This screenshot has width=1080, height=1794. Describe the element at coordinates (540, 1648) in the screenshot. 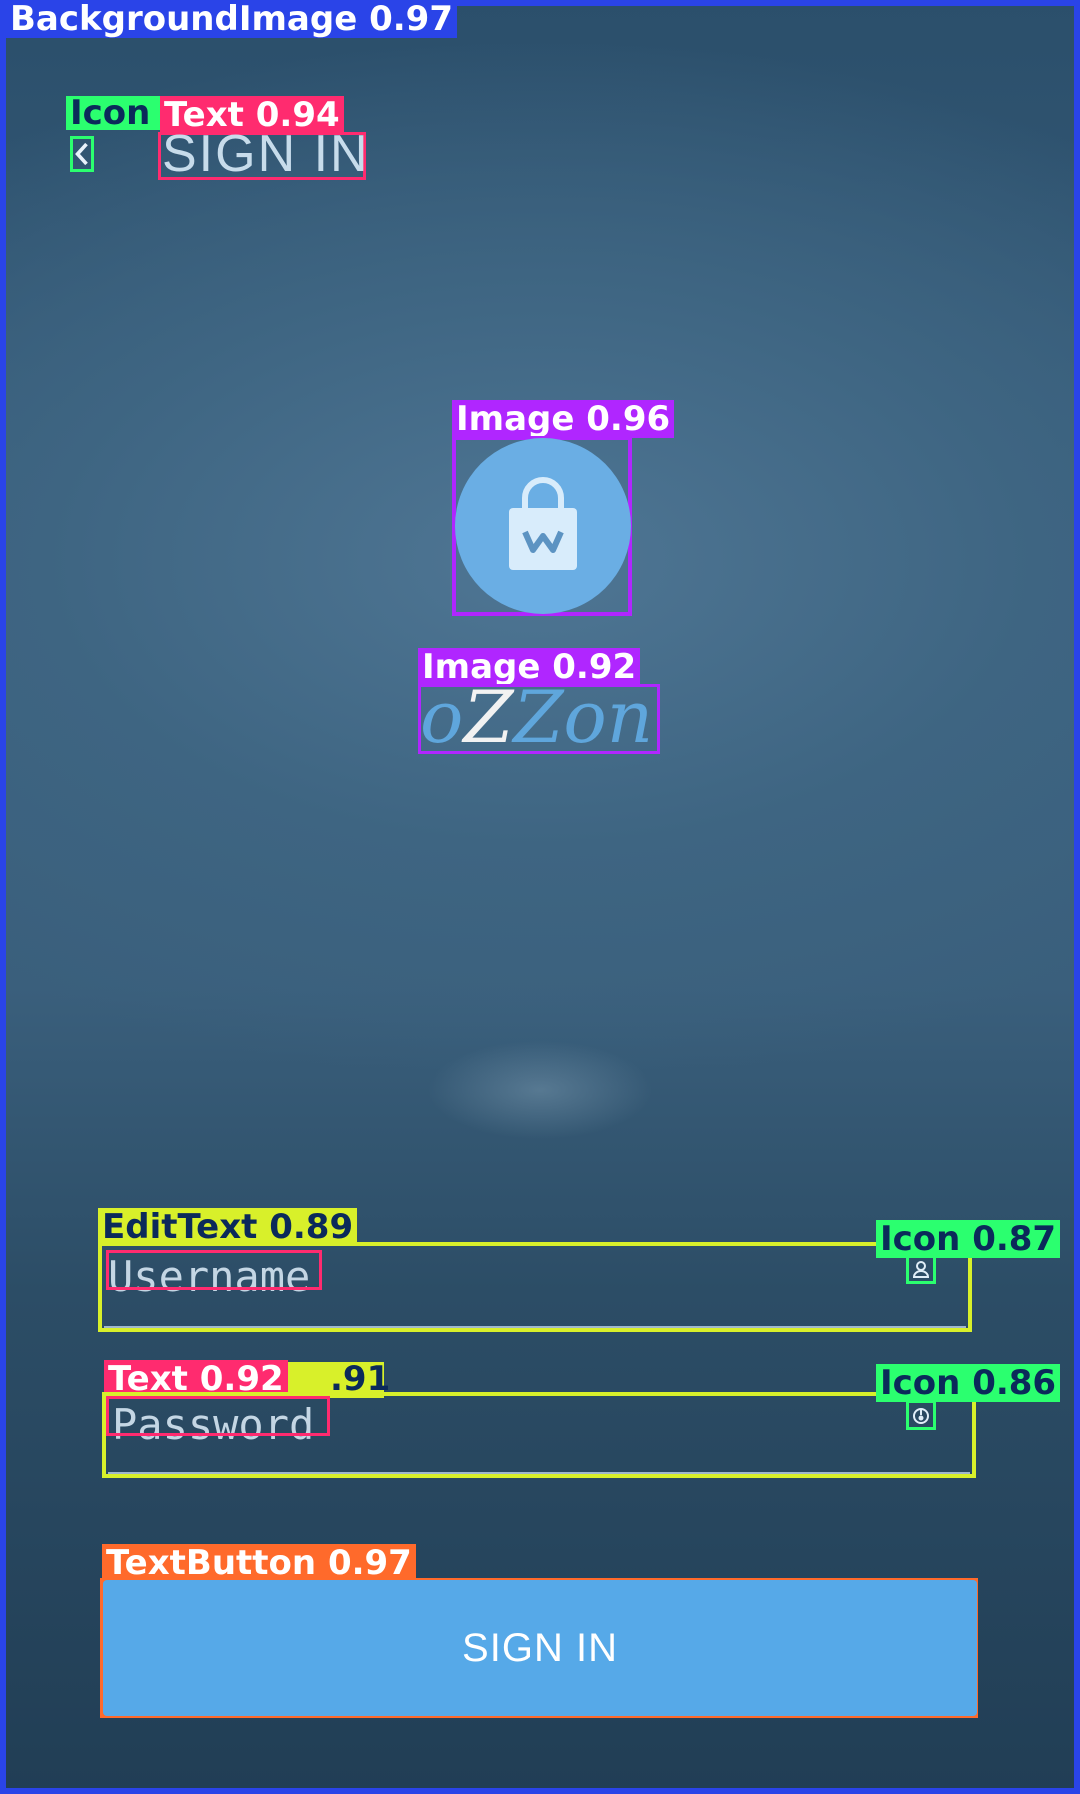

I see `sign-in-button: SIGN IN` at that location.